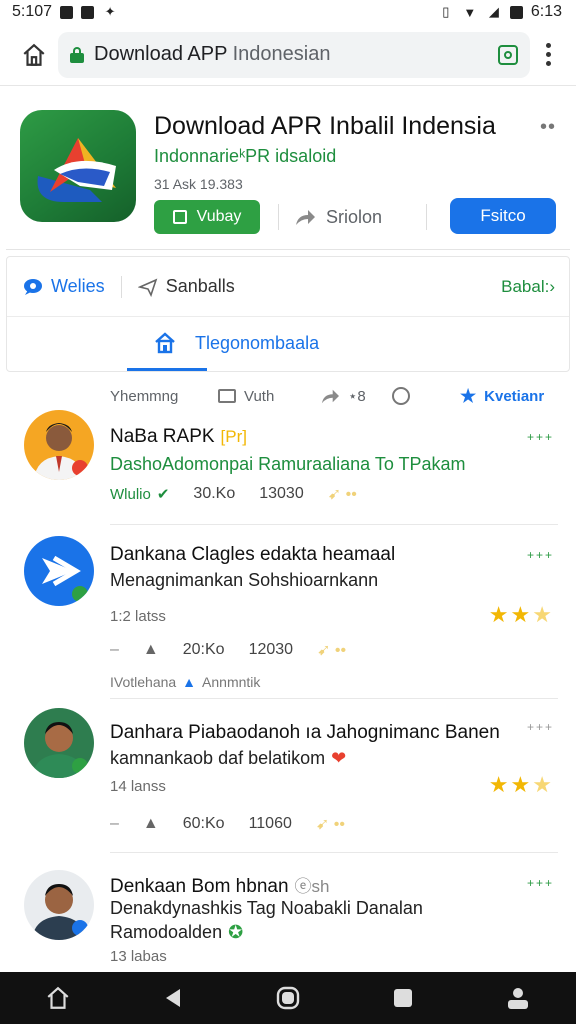  Describe the element at coordinates (246, 396) in the screenshot. I see `filter-with-media: Vuth` at that location.